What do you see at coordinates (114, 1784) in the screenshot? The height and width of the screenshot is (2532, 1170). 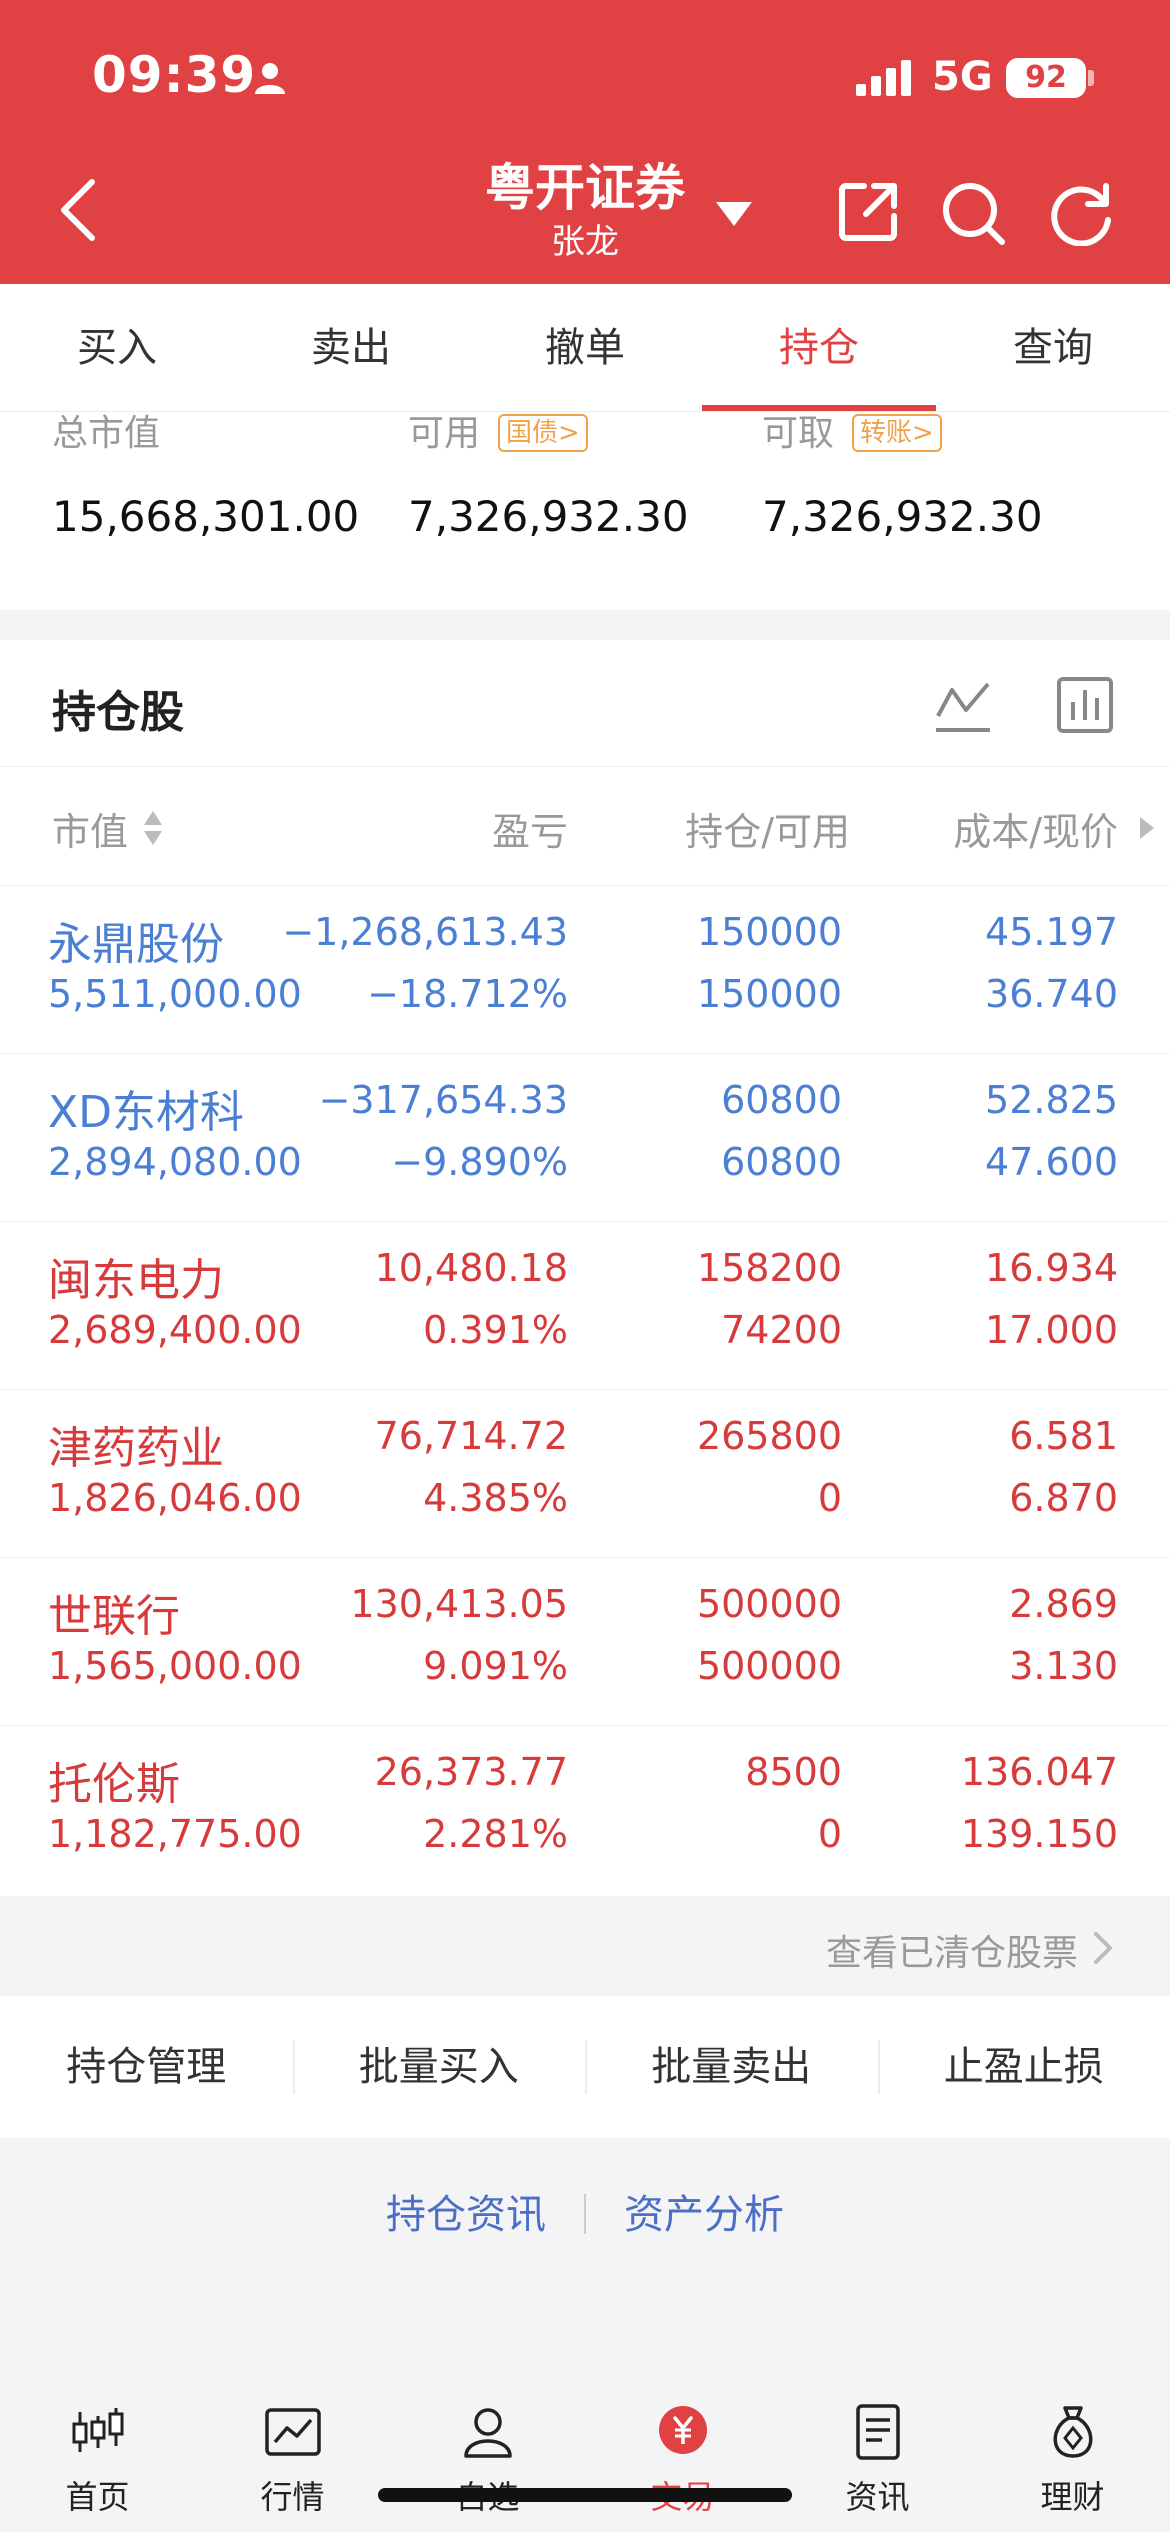 I see `stock-name: 托伦斯` at bounding box center [114, 1784].